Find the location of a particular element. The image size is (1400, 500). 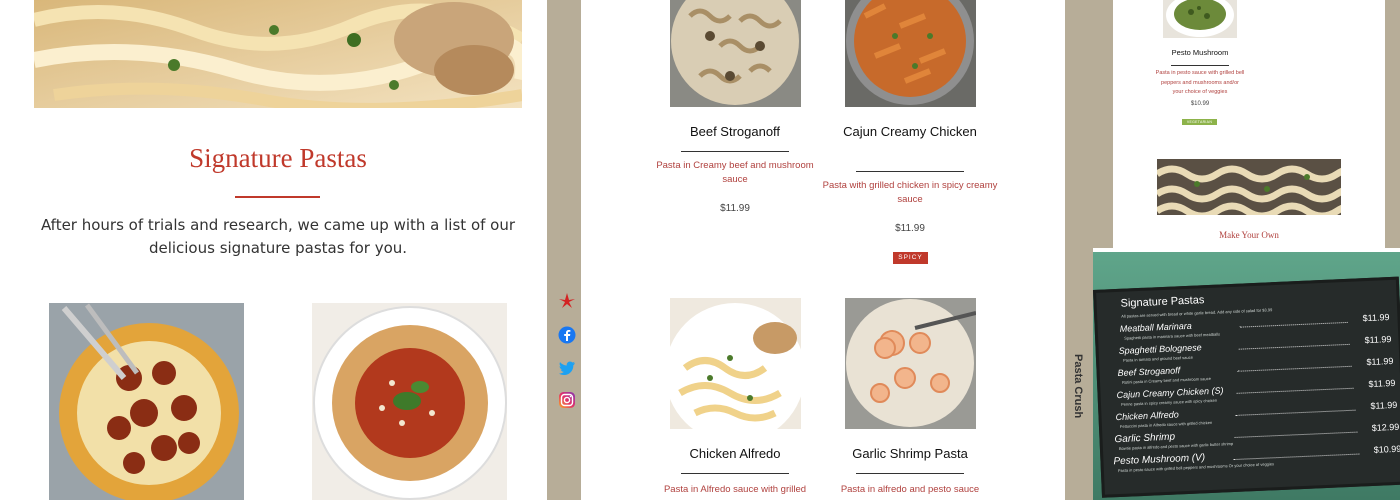

chalkboard-item-desc: Pasta in tomato and ground beef sauce is located at coordinates (1157, 358).